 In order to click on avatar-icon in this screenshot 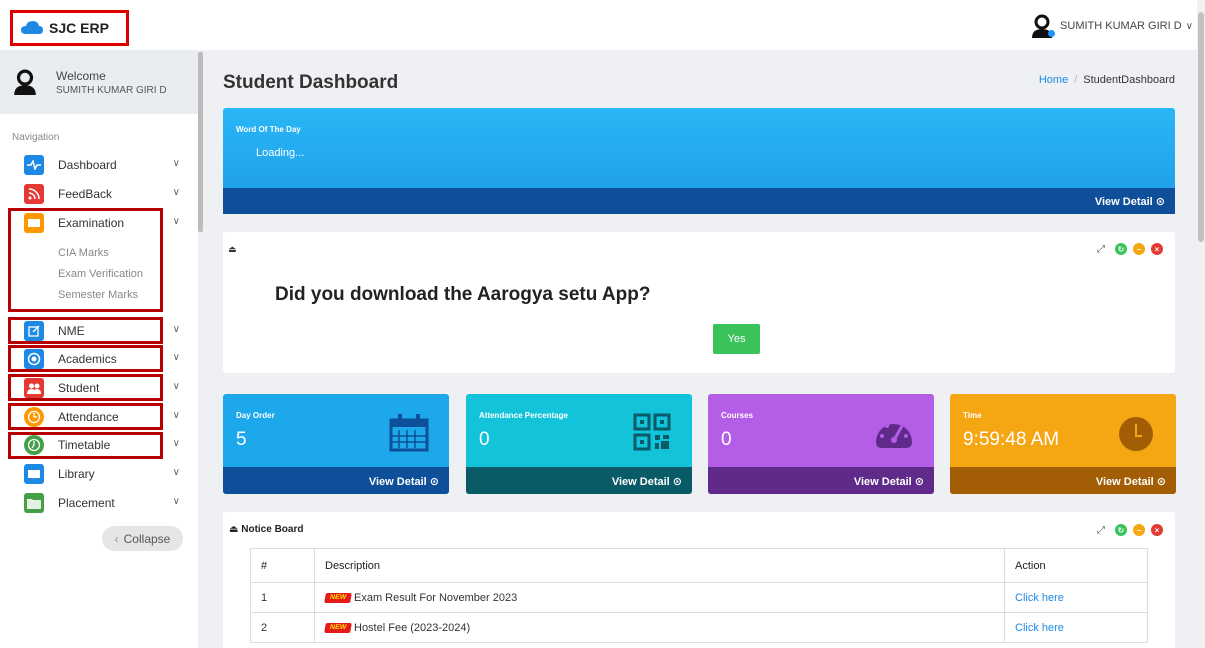, I will do `click(25, 82)`.